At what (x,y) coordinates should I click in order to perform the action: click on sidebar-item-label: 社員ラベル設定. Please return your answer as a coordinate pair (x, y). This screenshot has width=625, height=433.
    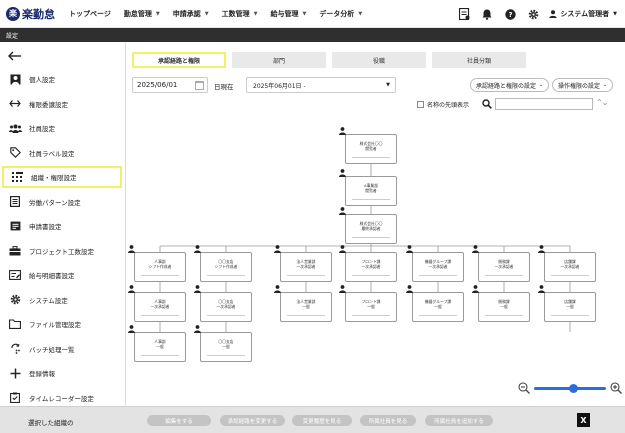
    Looking at the image, I should click on (52, 153).